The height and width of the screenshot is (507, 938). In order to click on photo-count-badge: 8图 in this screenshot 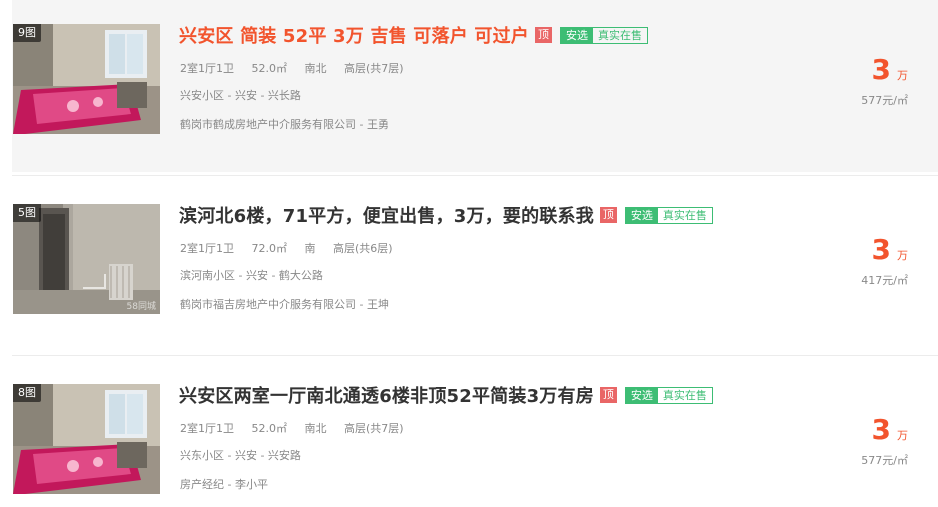, I will do `click(27, 393)`.